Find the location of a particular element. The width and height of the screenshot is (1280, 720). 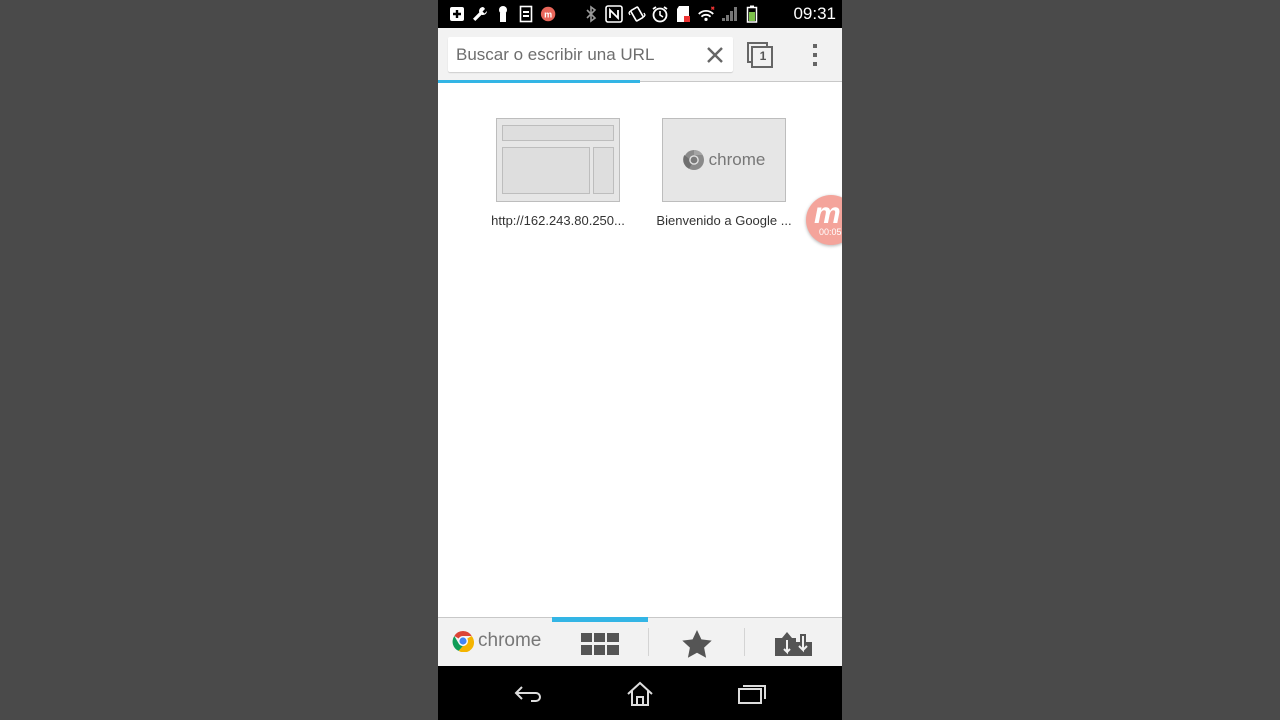

recent-apps-icon is located at coordinates (752, 694).